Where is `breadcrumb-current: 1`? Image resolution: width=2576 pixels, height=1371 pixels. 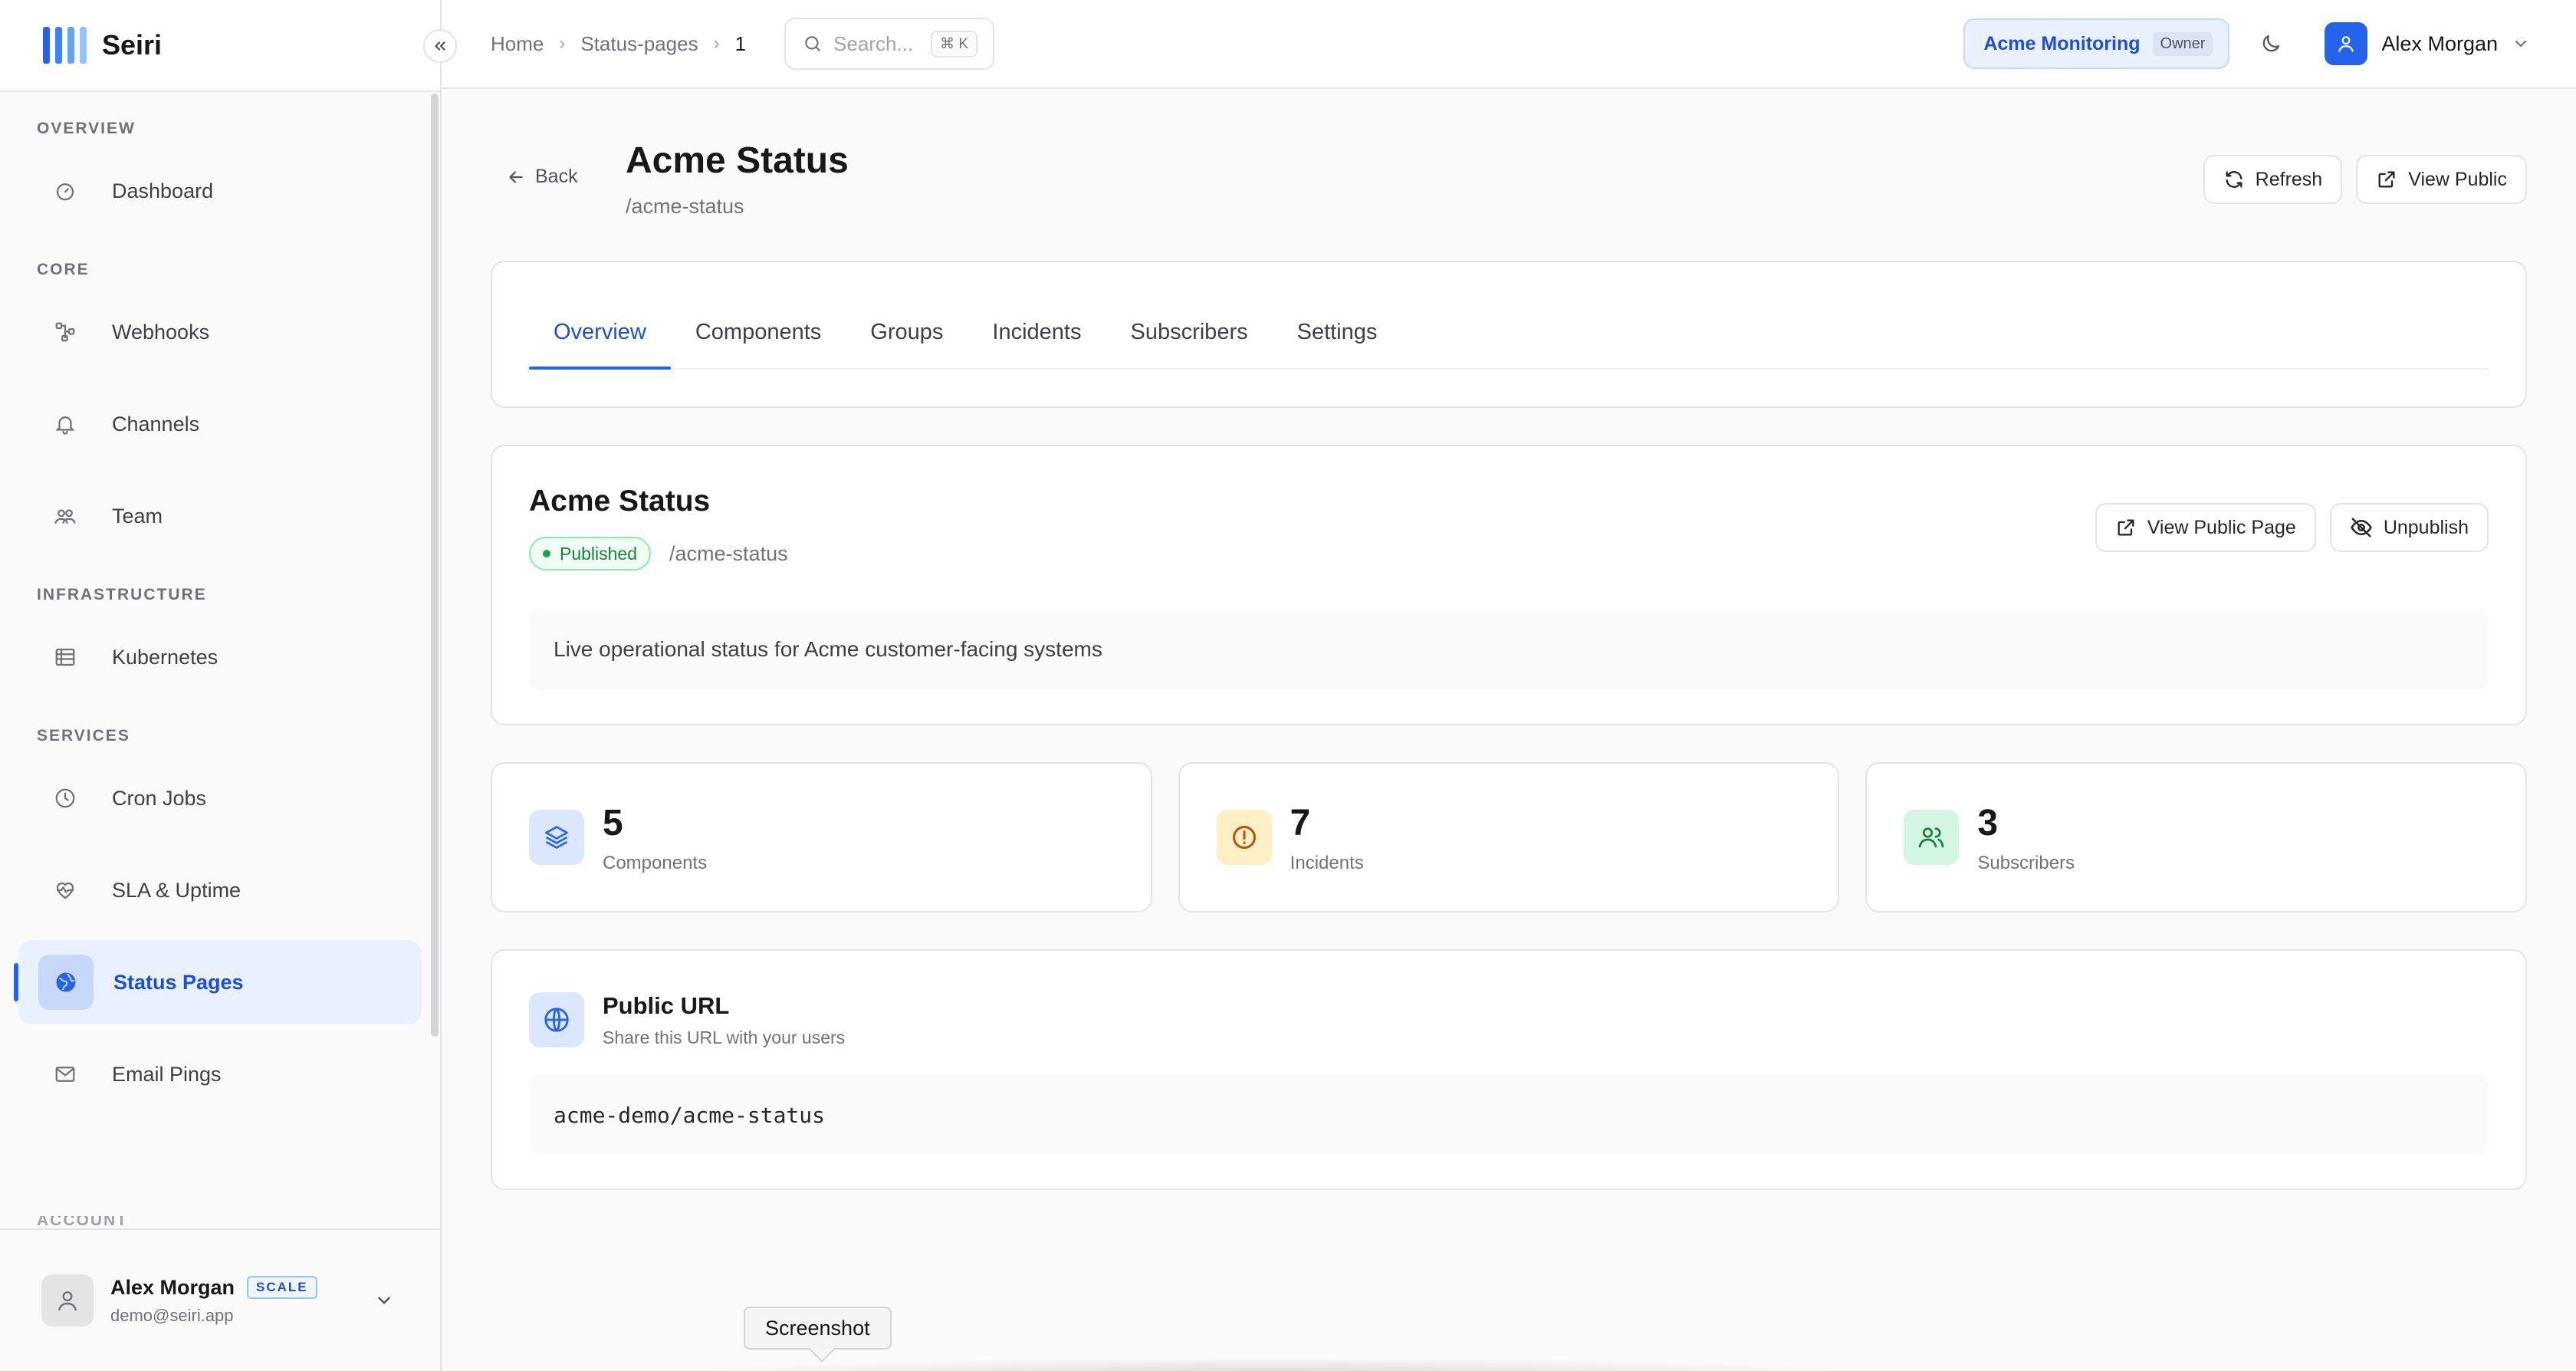 breadcrumb-current: 1 is located at coordinates (741, 43).